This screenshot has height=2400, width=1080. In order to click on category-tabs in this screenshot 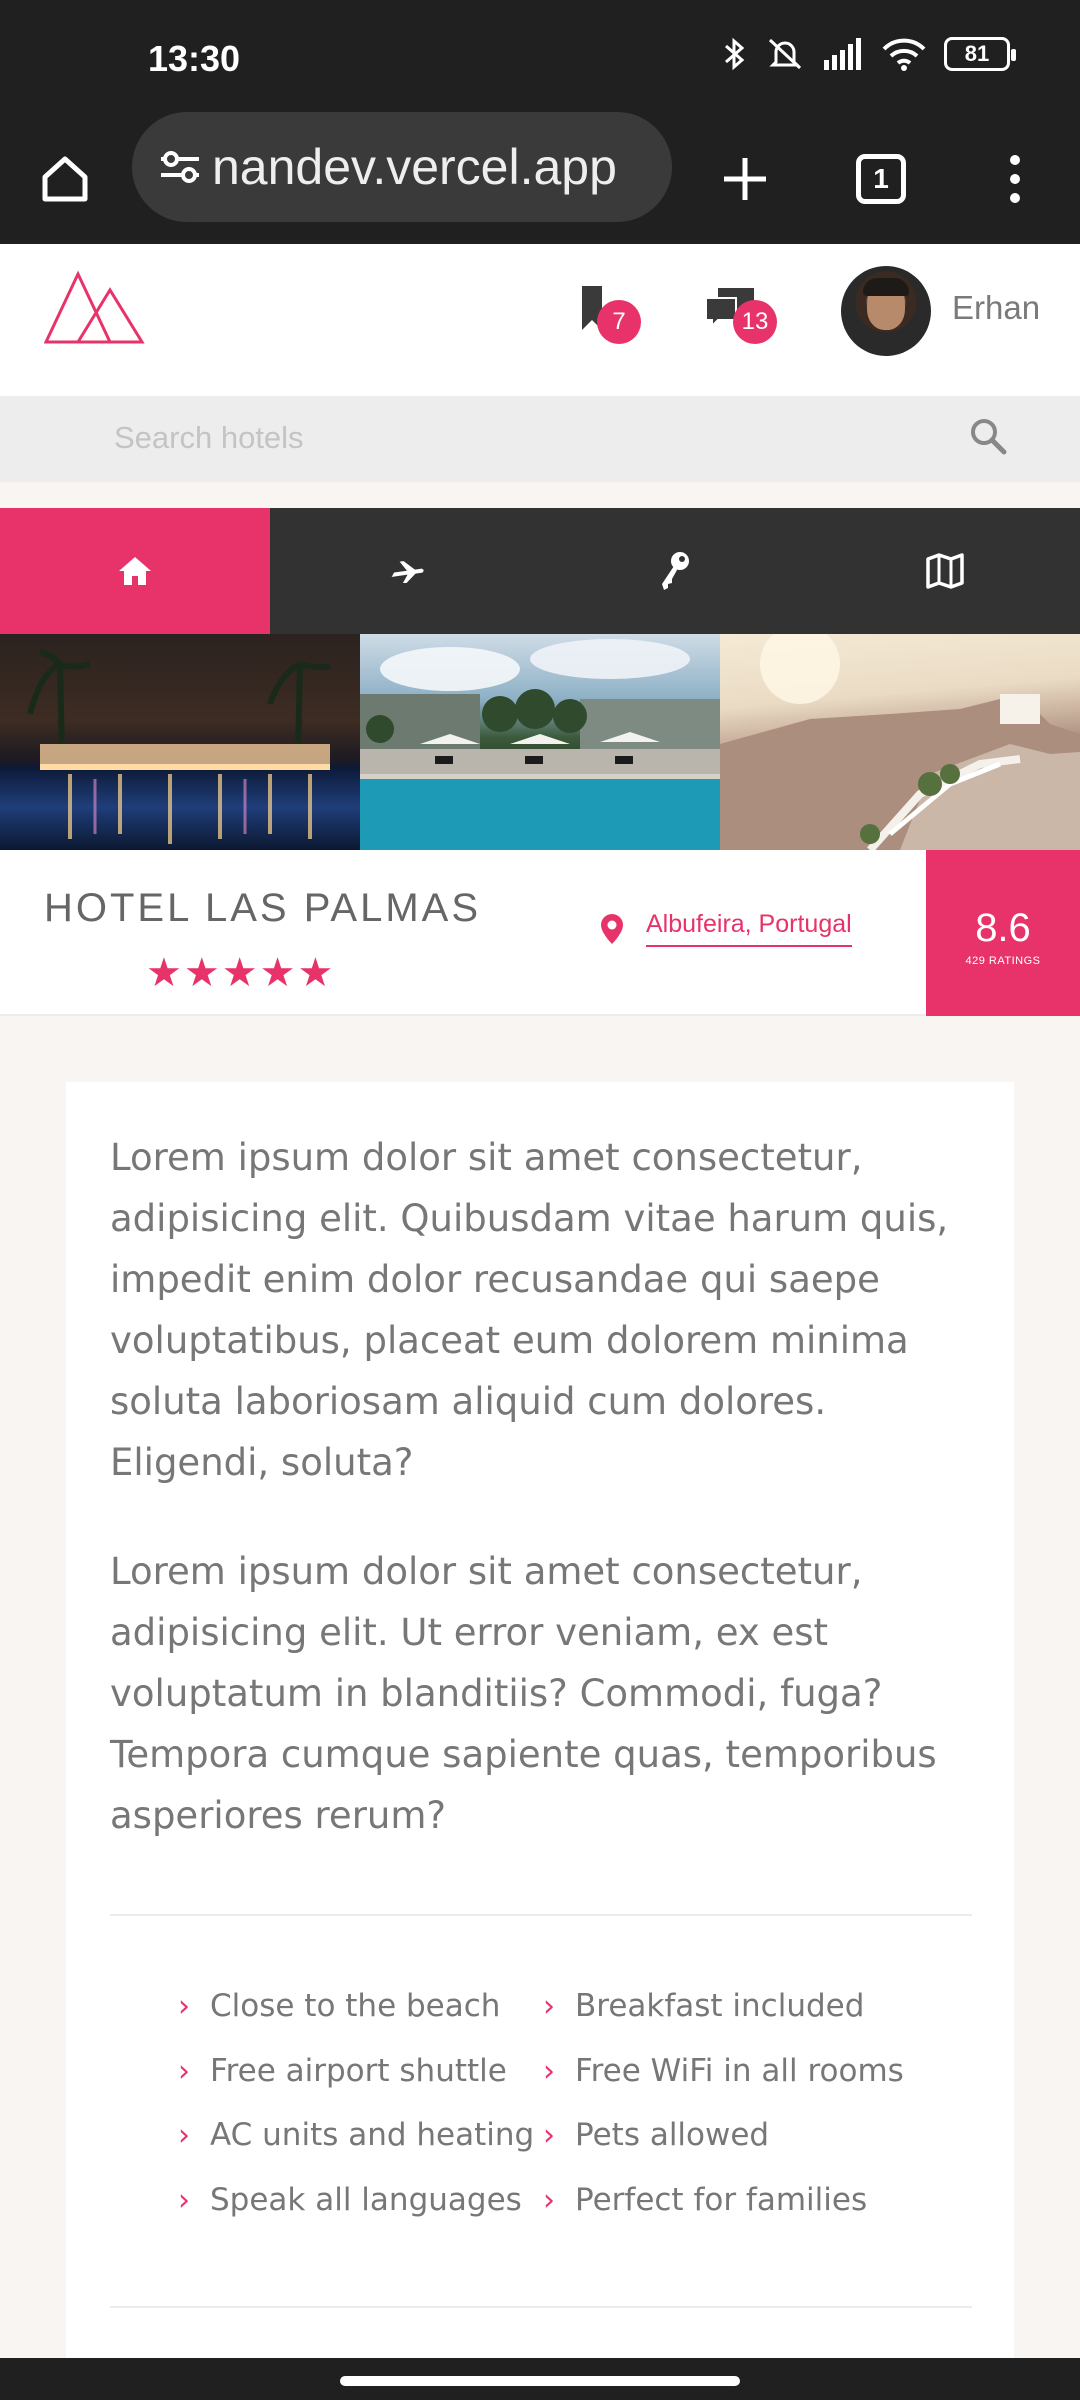, I will do `click(540, 571)`.